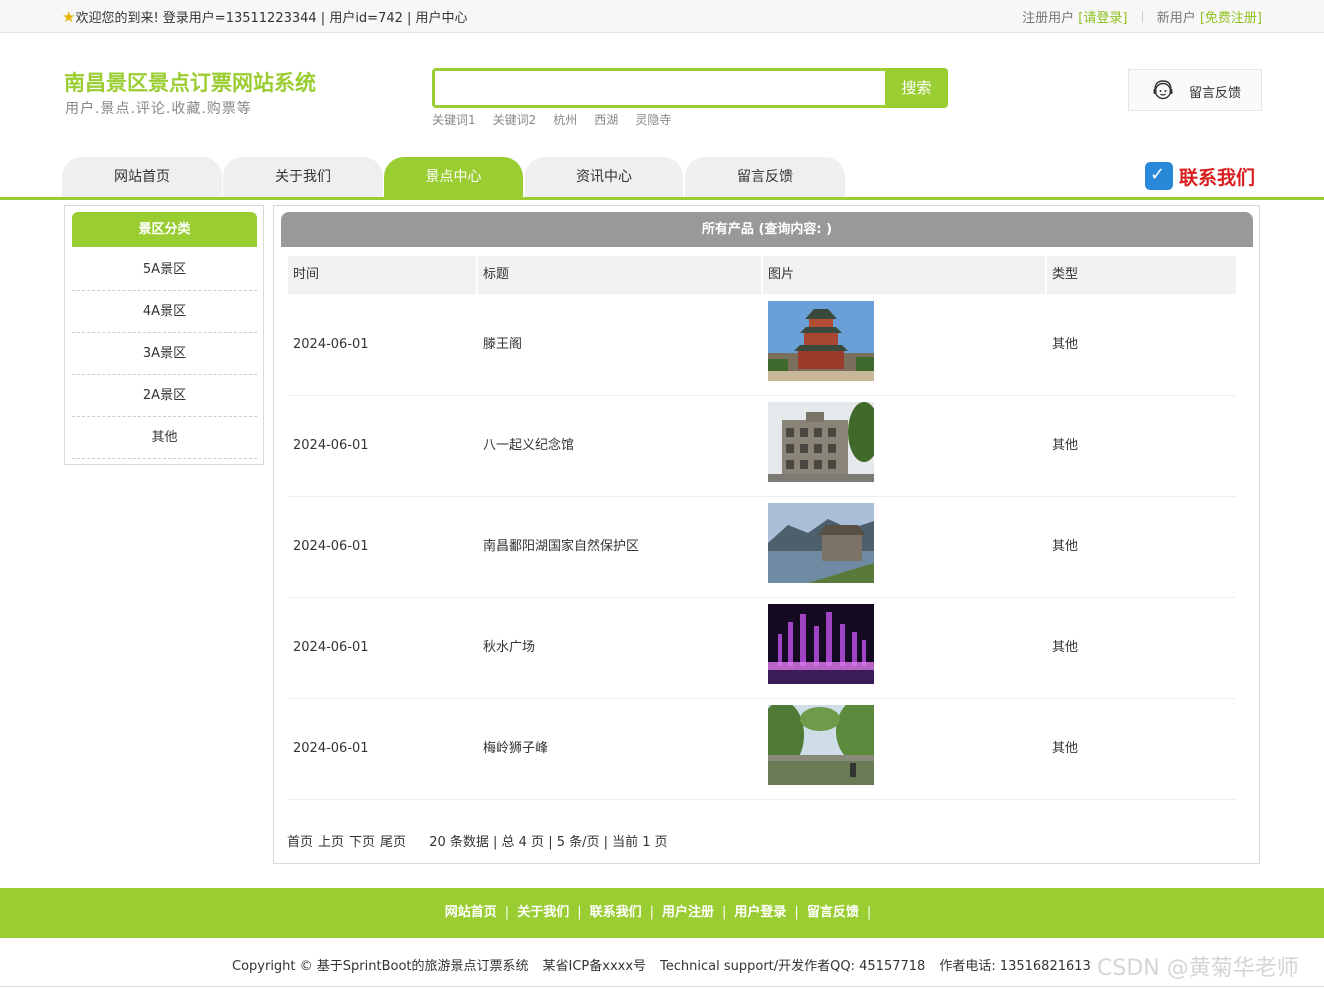 The height and width of the screenshot is (988, 1324). What do you see at coordinates (1159, 176) in the screenshot?
I see `phone-icon: ✓` at bounding box center [1159, 176].